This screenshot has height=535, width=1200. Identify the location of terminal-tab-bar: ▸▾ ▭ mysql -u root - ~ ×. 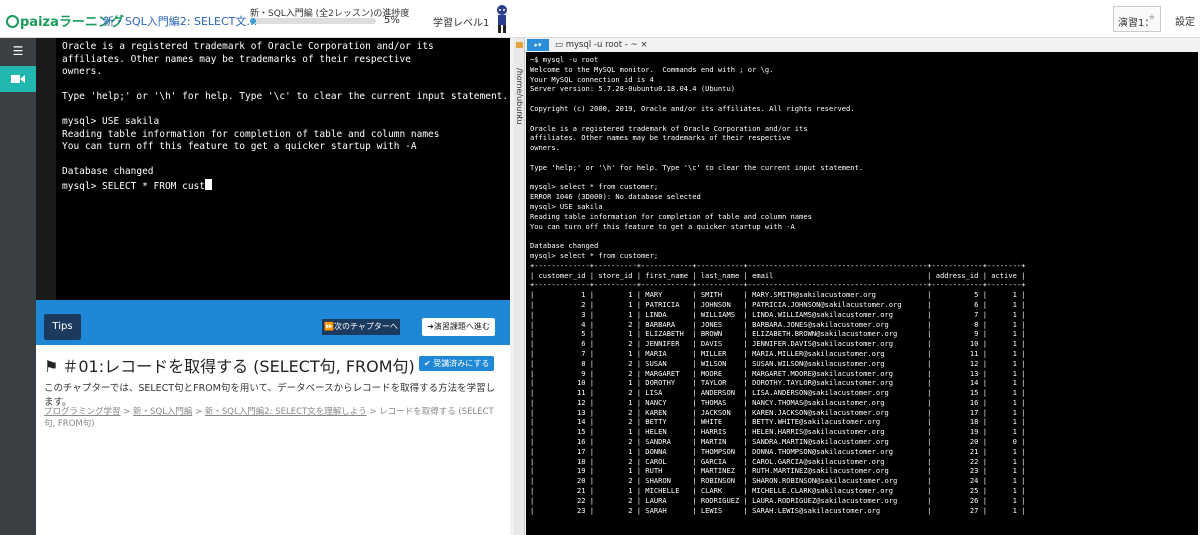
(862, 45).